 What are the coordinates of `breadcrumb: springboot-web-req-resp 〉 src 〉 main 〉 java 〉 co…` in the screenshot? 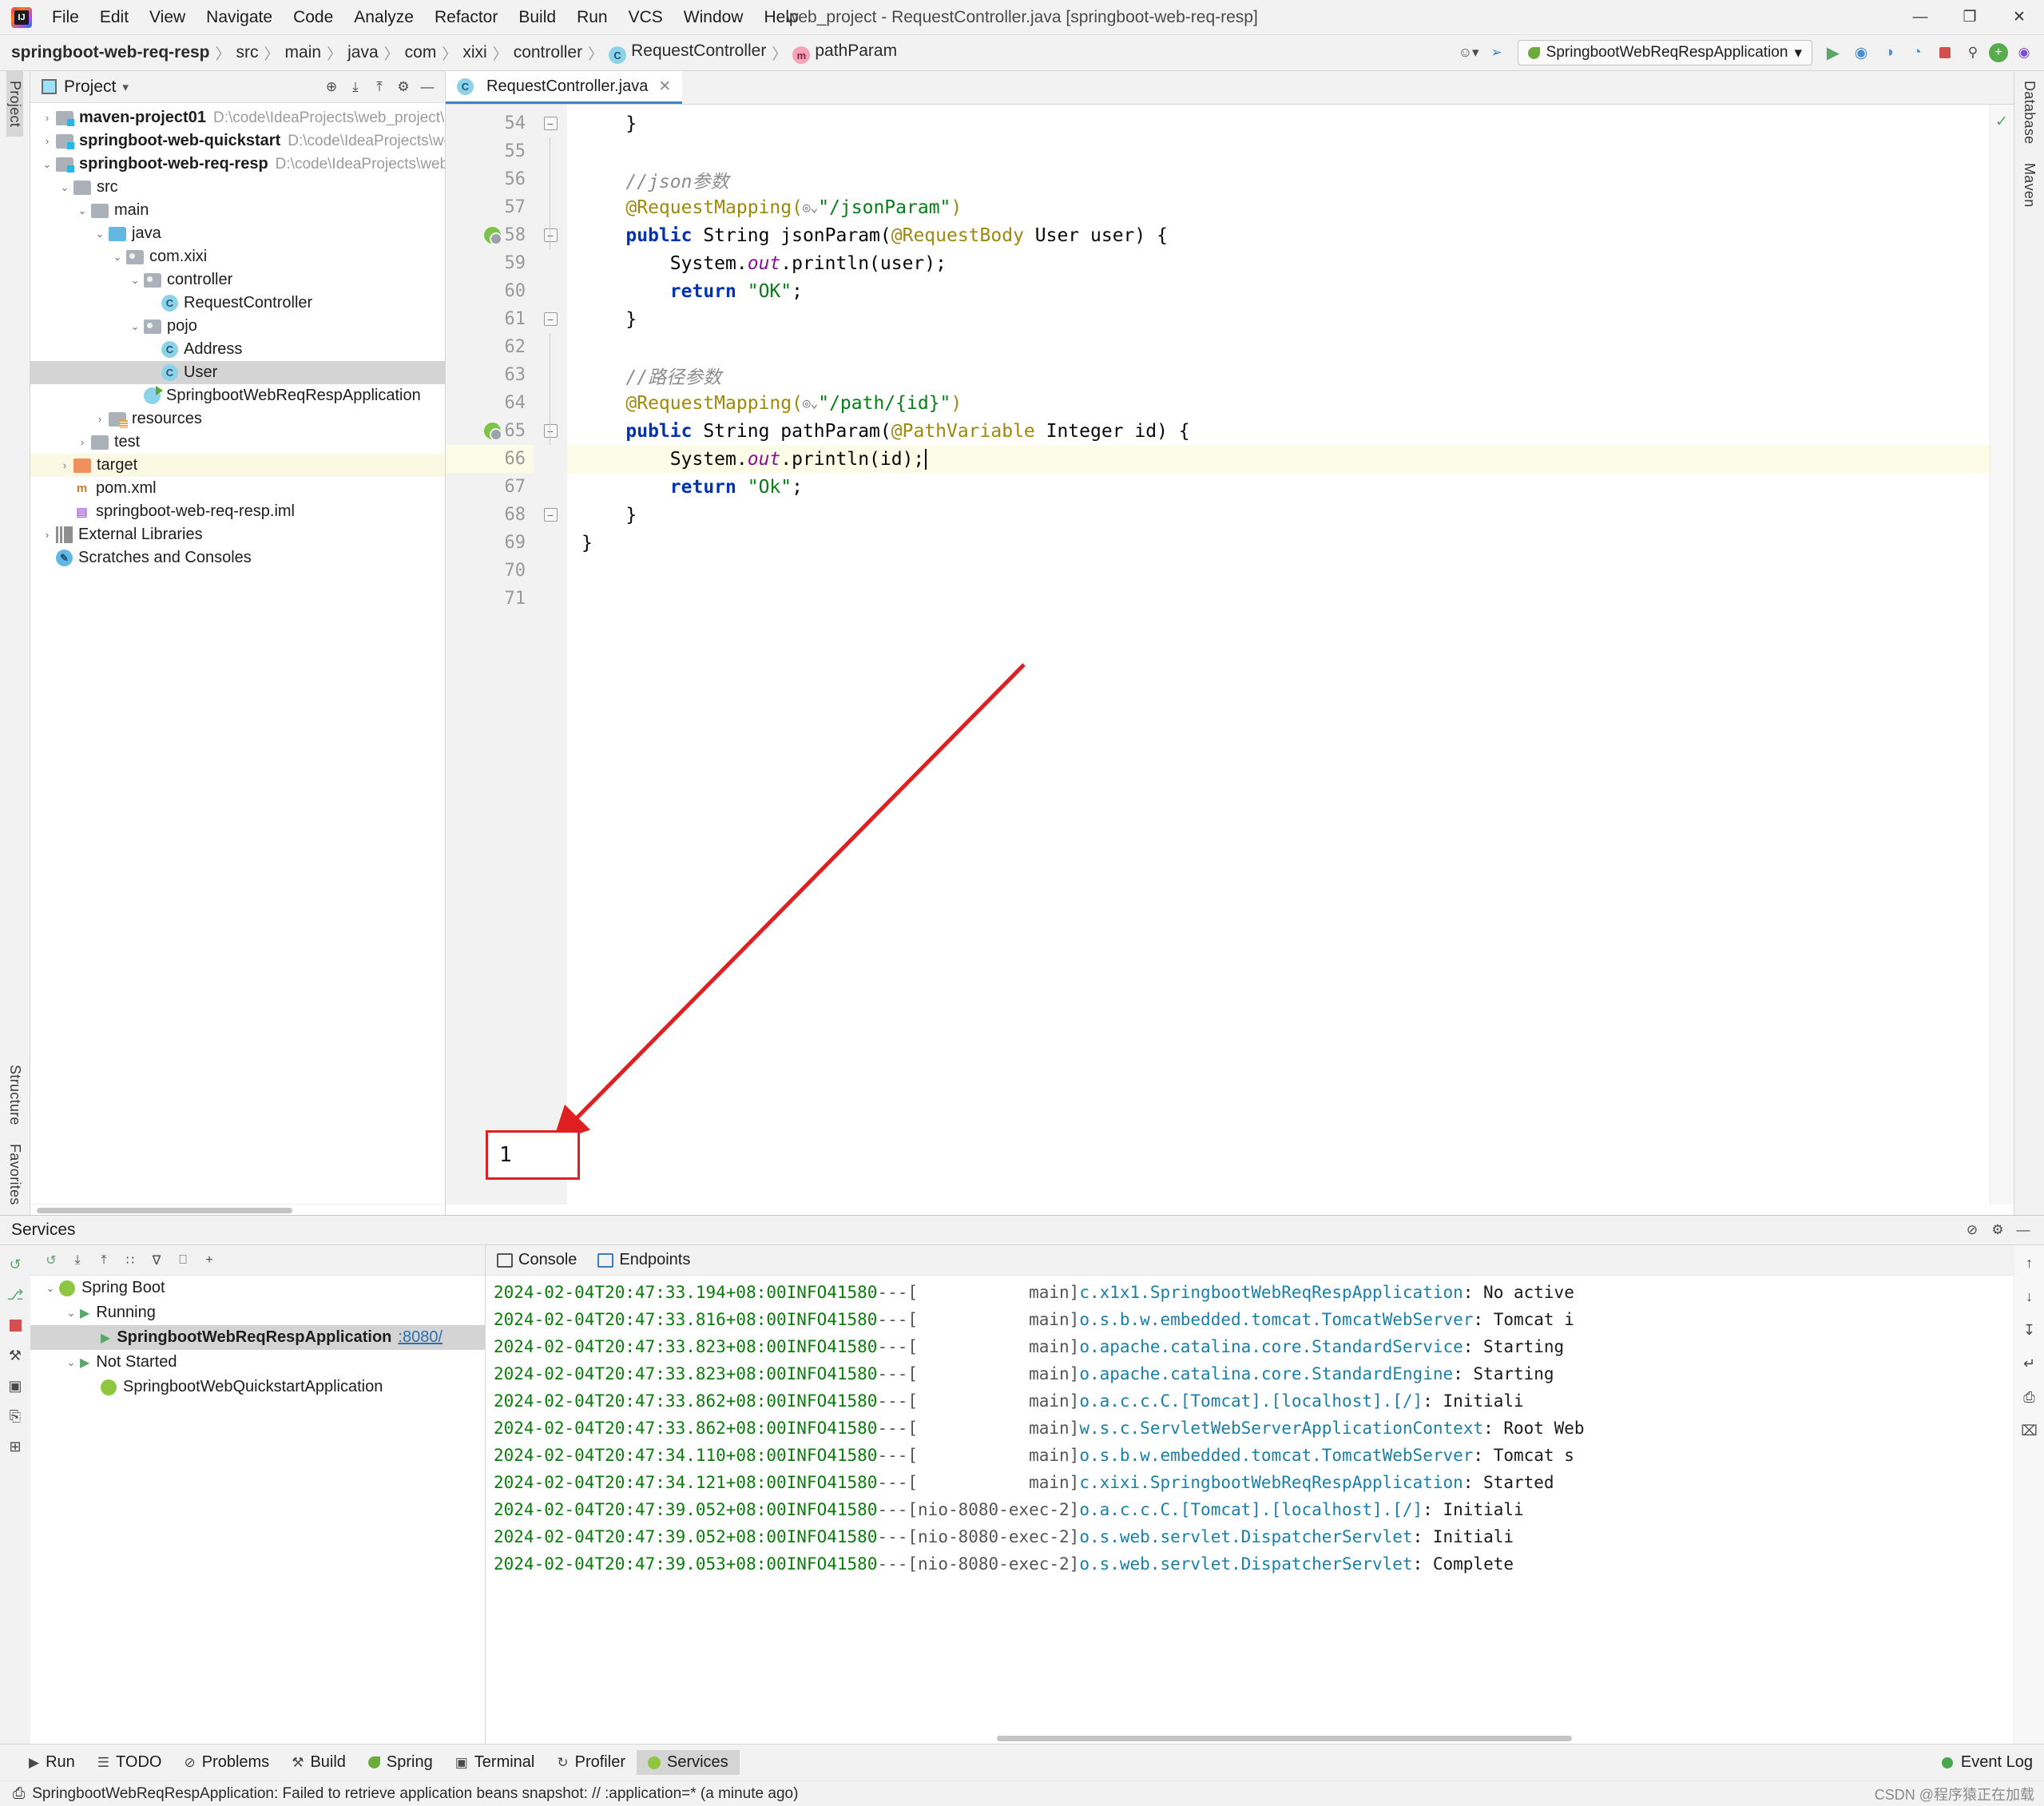 It's located at (454, 54).